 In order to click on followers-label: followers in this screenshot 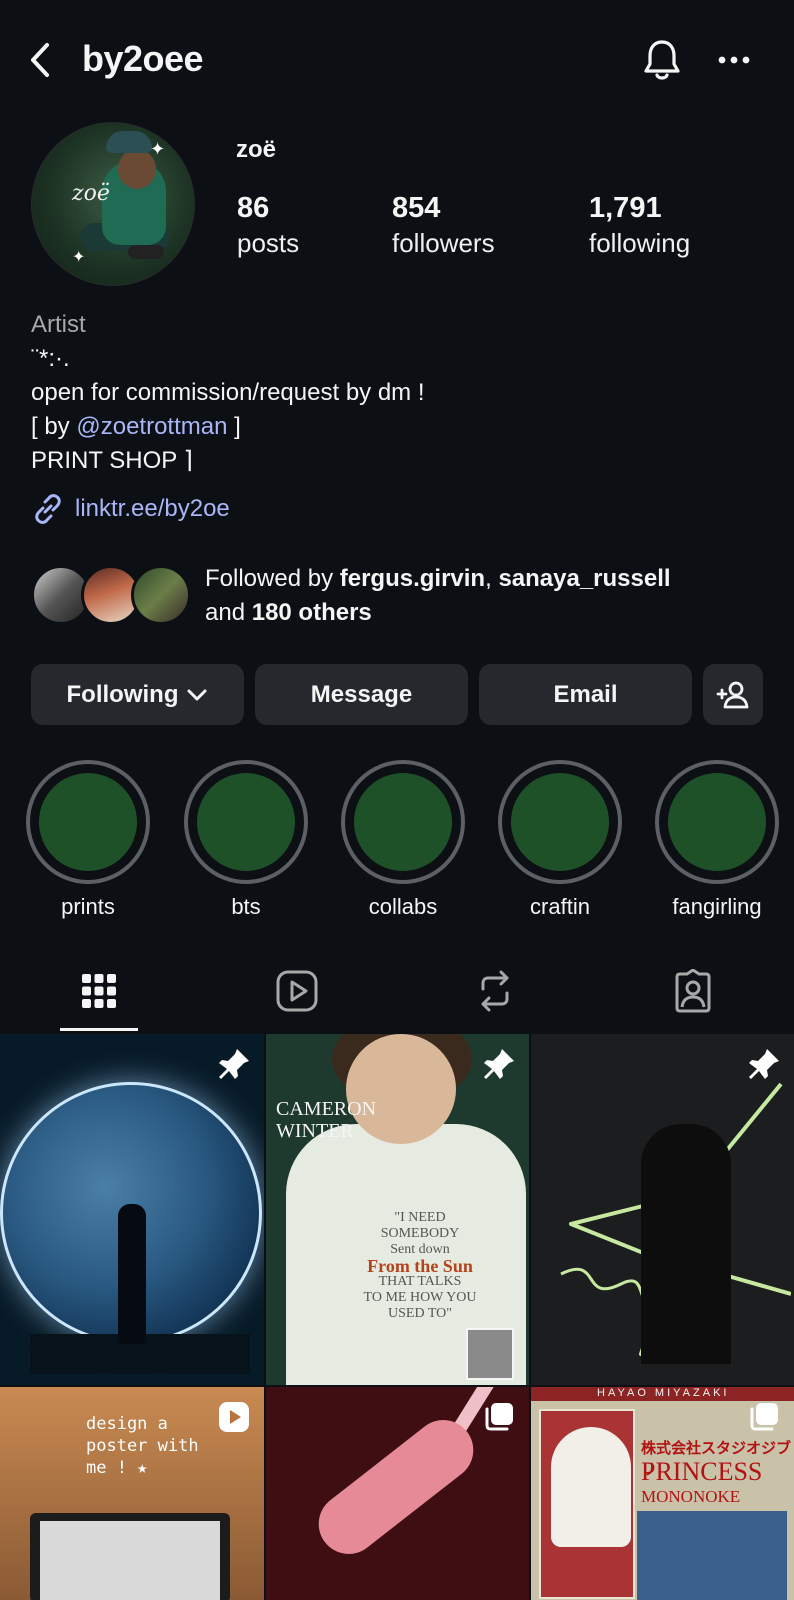, I will do `click(443, 243)`.